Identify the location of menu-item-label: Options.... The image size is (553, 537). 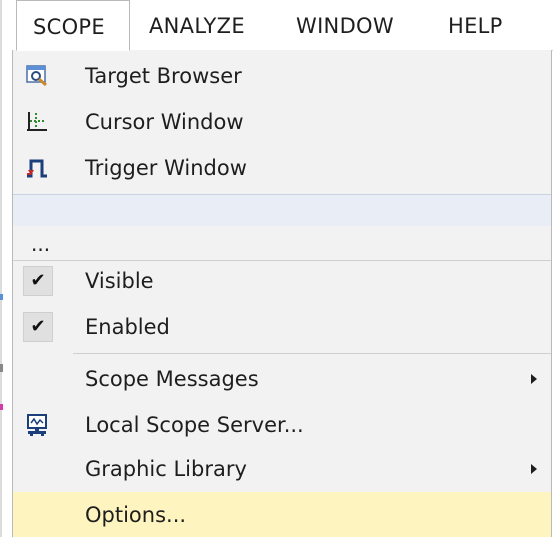
(136, 515).